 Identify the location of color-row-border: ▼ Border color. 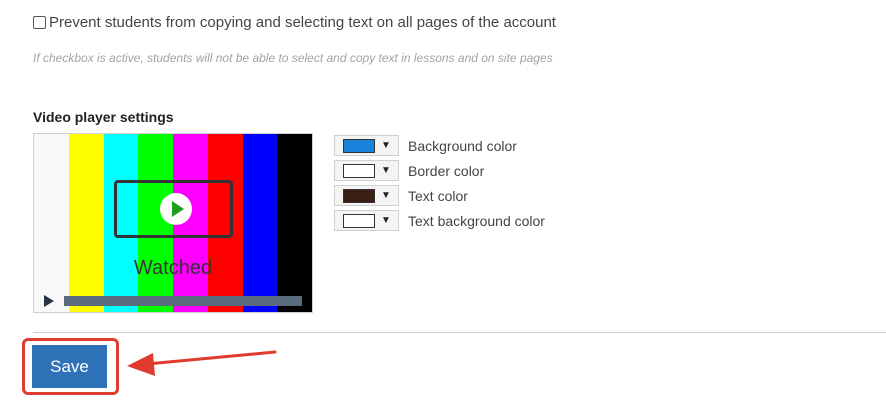
(439, 170).